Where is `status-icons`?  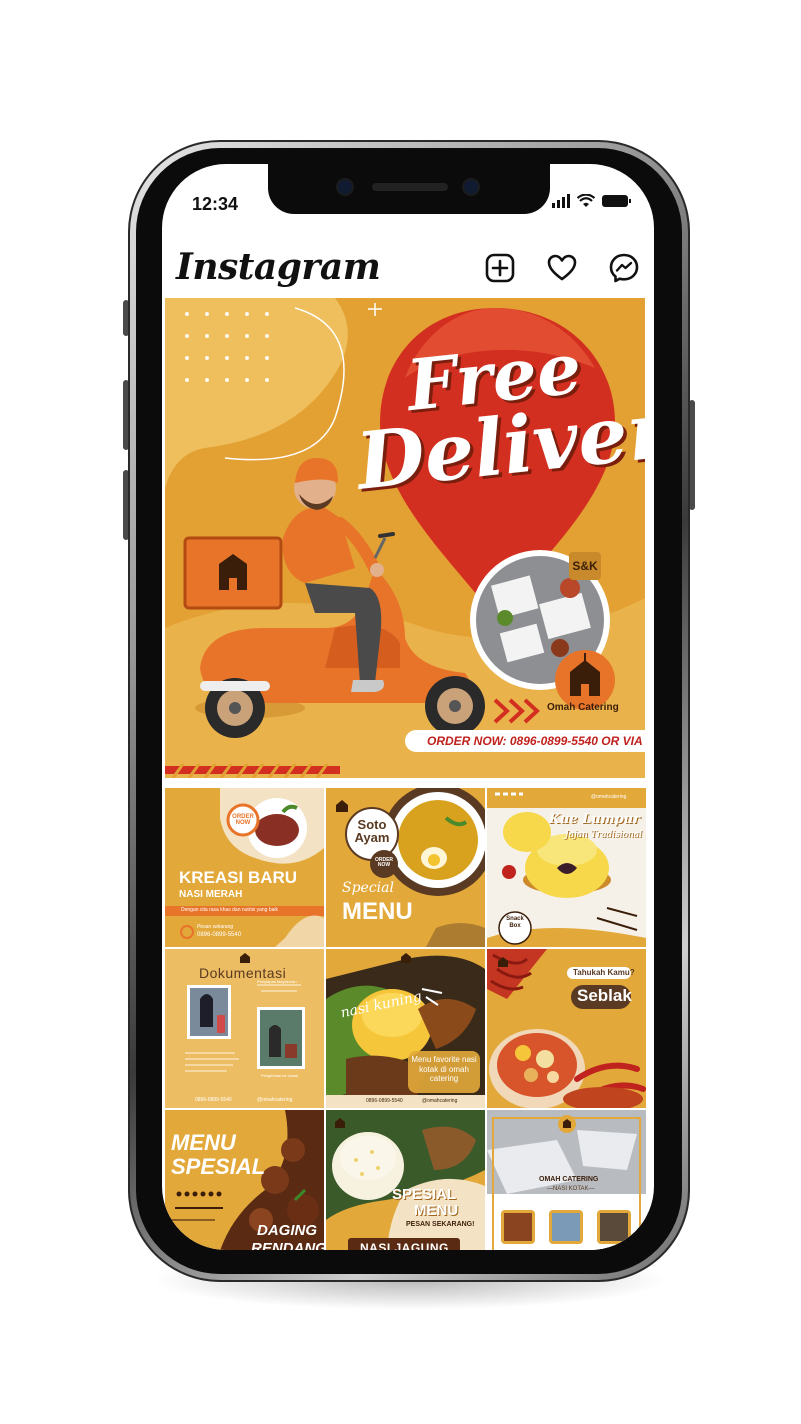 status-icons is located at coordinates (591, 201).